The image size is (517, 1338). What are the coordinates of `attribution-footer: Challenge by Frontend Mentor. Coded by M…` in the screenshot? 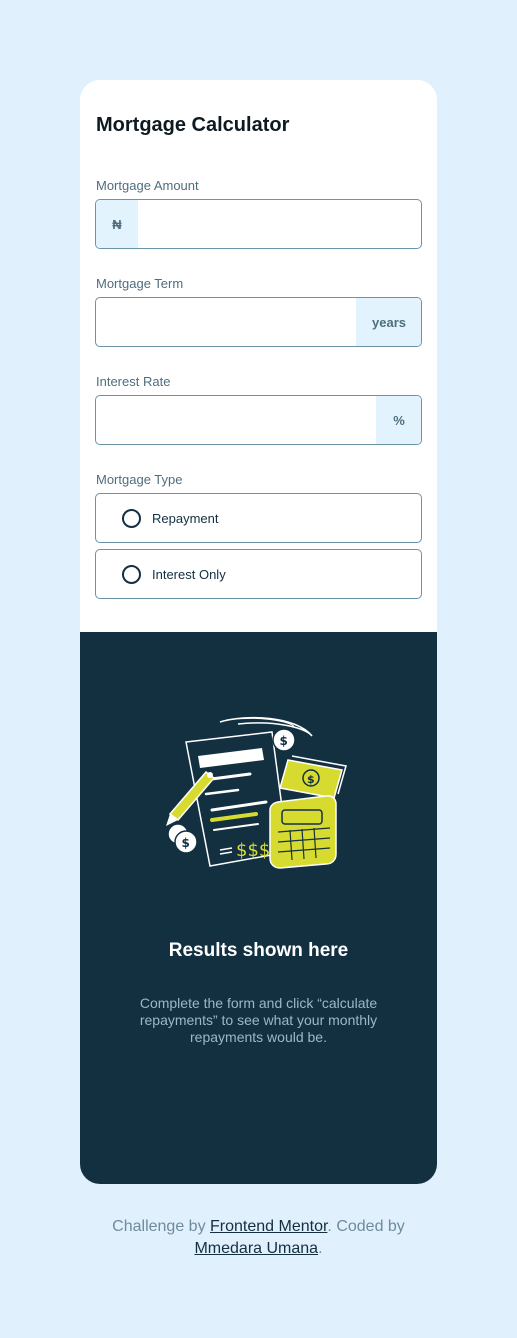 It's located at (258, 1238).